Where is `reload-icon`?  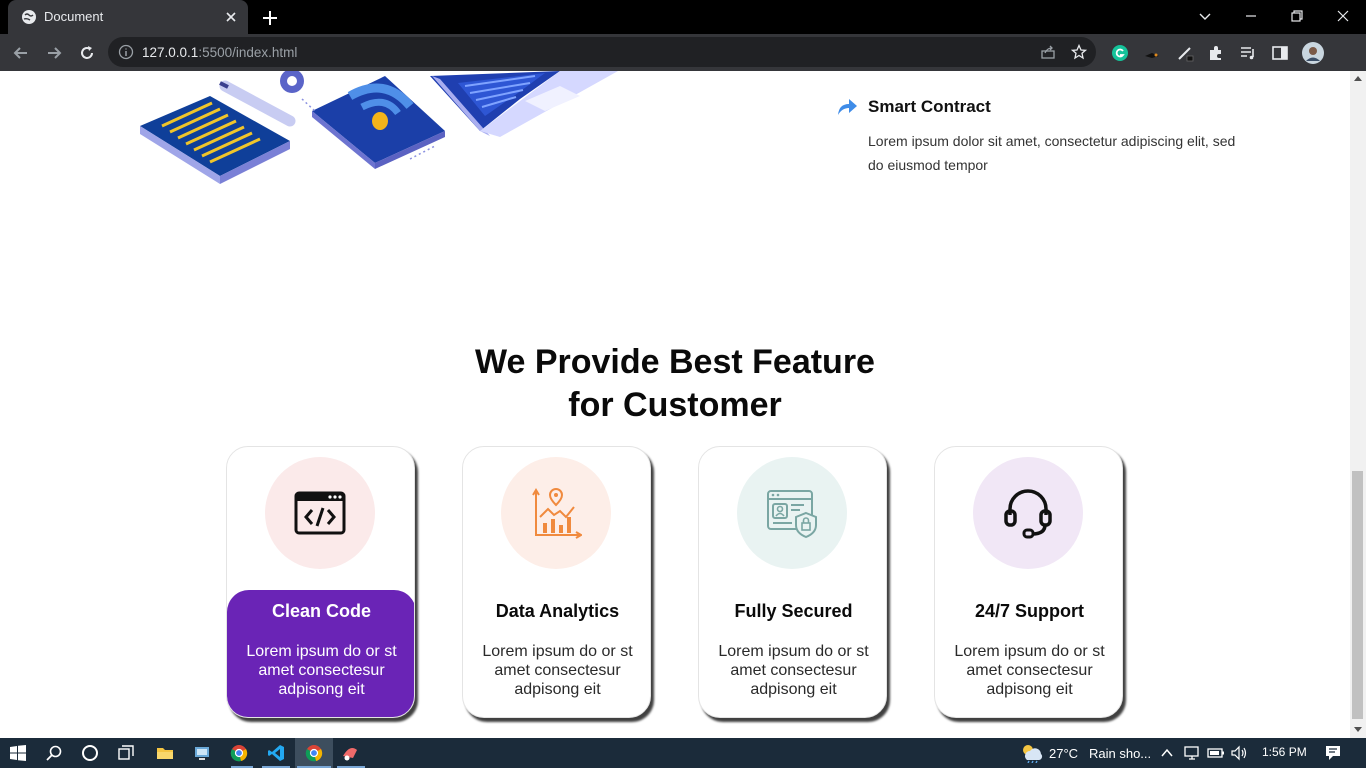 reload-icon is located at coordinates (87, 53).